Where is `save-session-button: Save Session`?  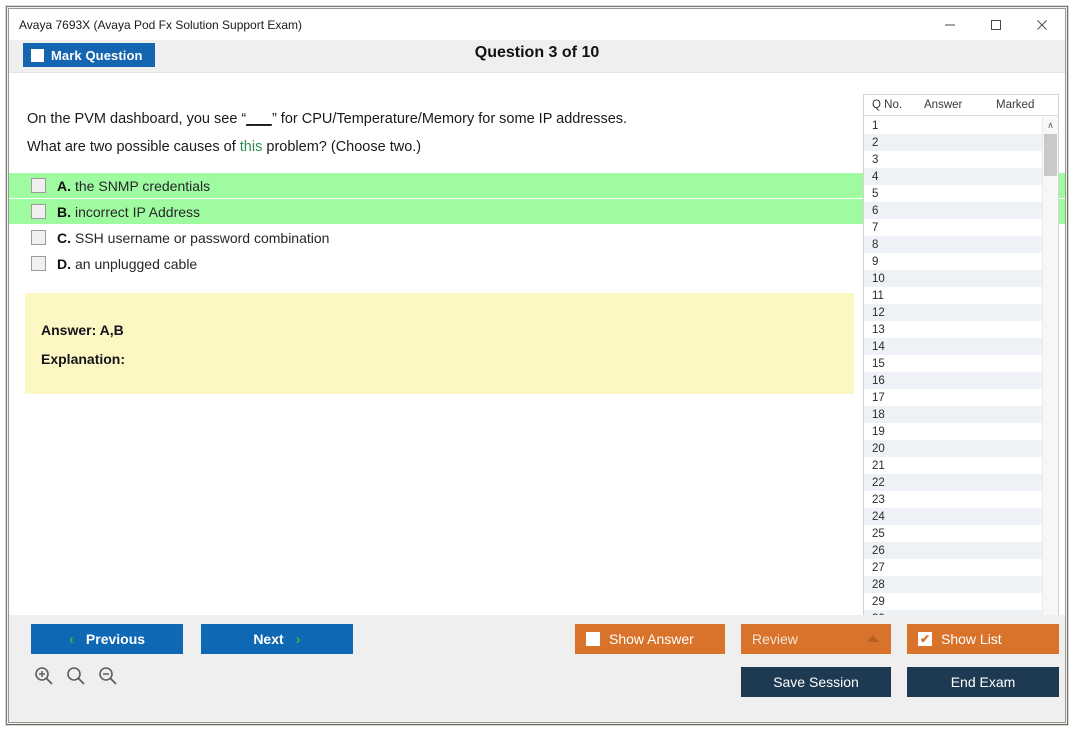
save-session-button: Save Session is located at coordinates (816, 682).